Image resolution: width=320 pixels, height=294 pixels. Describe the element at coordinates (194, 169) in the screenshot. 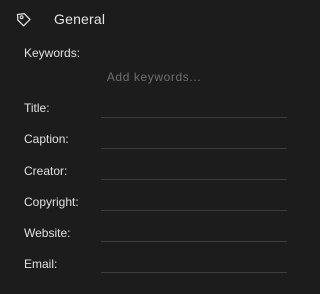

I see `creator-input` at that location.